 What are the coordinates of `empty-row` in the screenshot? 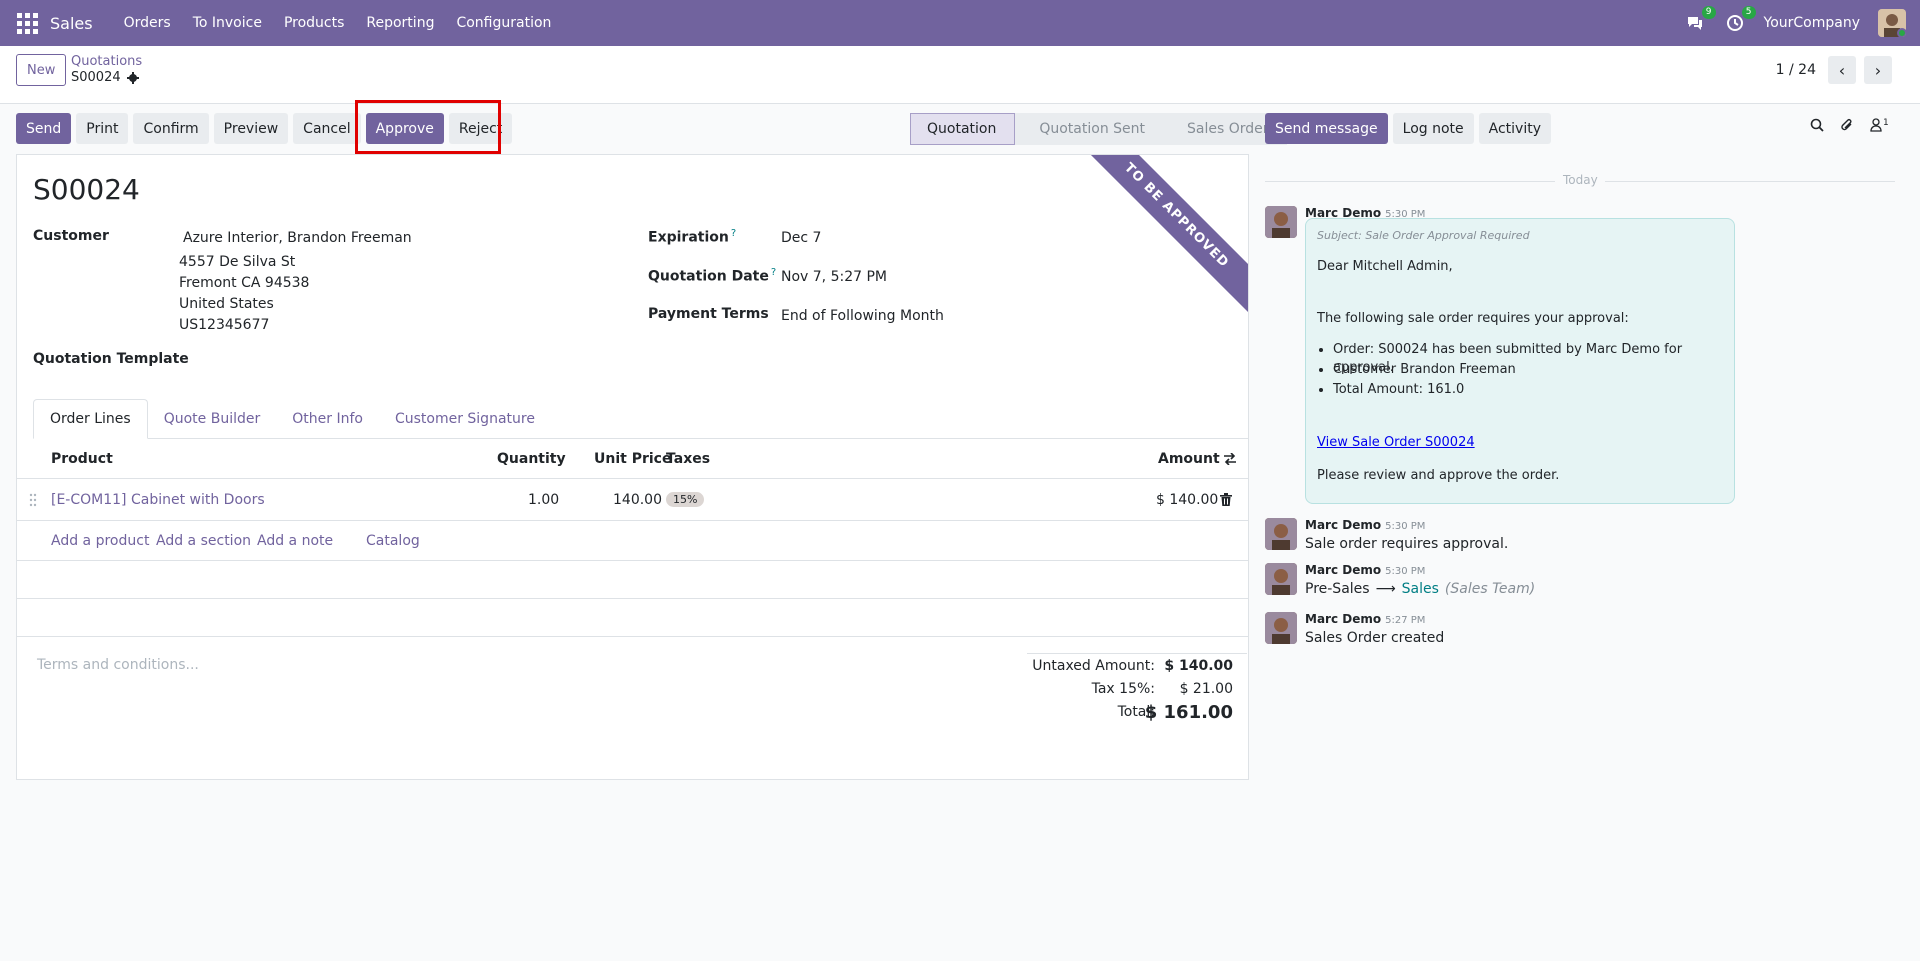 It's located at (632, 618).